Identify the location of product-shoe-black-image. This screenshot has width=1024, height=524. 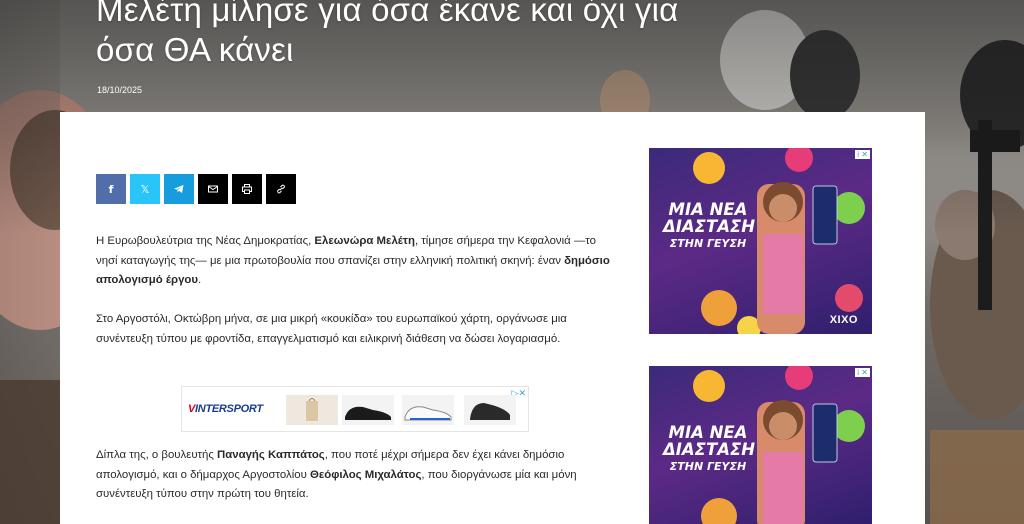
(368, 410).